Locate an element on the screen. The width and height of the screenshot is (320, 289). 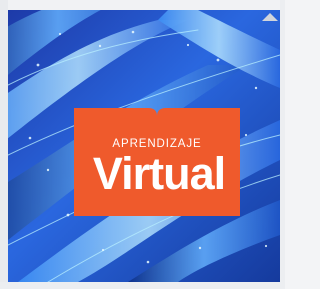
bottom-border is located at coordinates (142, 285).